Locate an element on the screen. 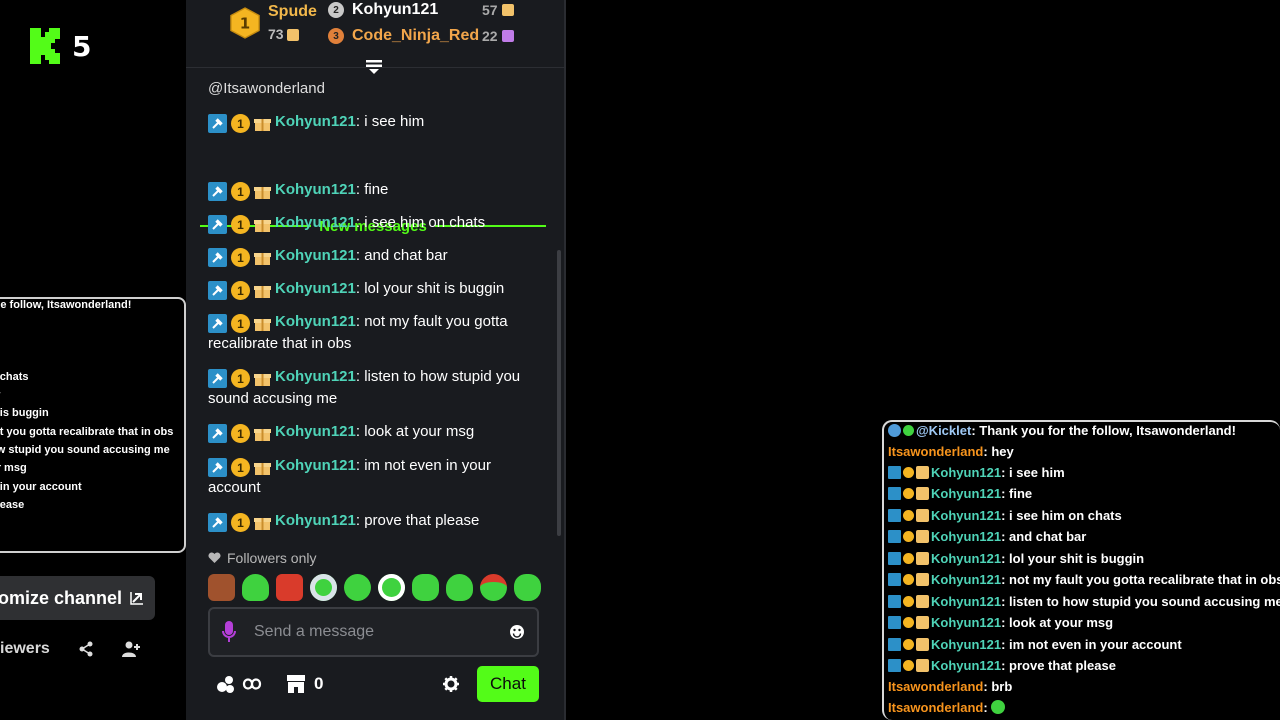 Image resolution: width=1280 pixels, height=720 pixels. chat-message: 1 Kohyun121: fine is located at coordinates (373, 190).